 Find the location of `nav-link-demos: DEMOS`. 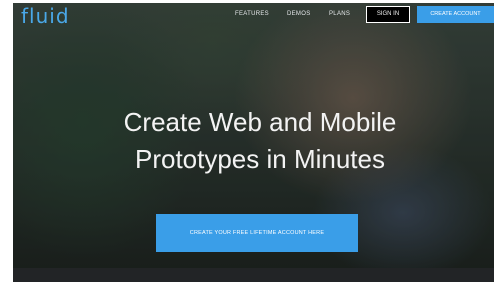

nav-link-demos: DEMOS is located at coordinates (299, 14).